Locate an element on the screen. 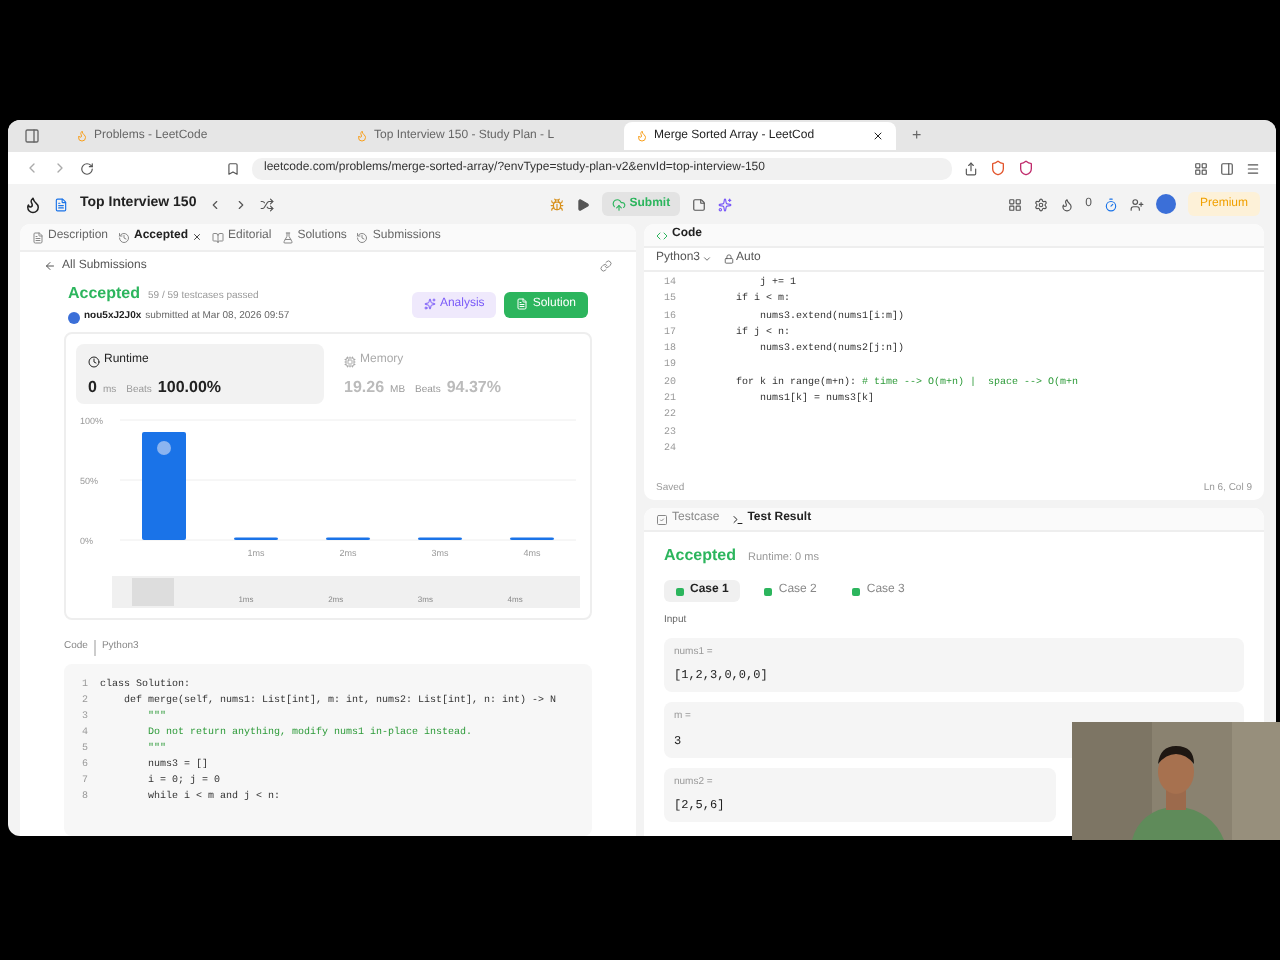  stat-value: 19.26 is located at coordinates (364, 388).